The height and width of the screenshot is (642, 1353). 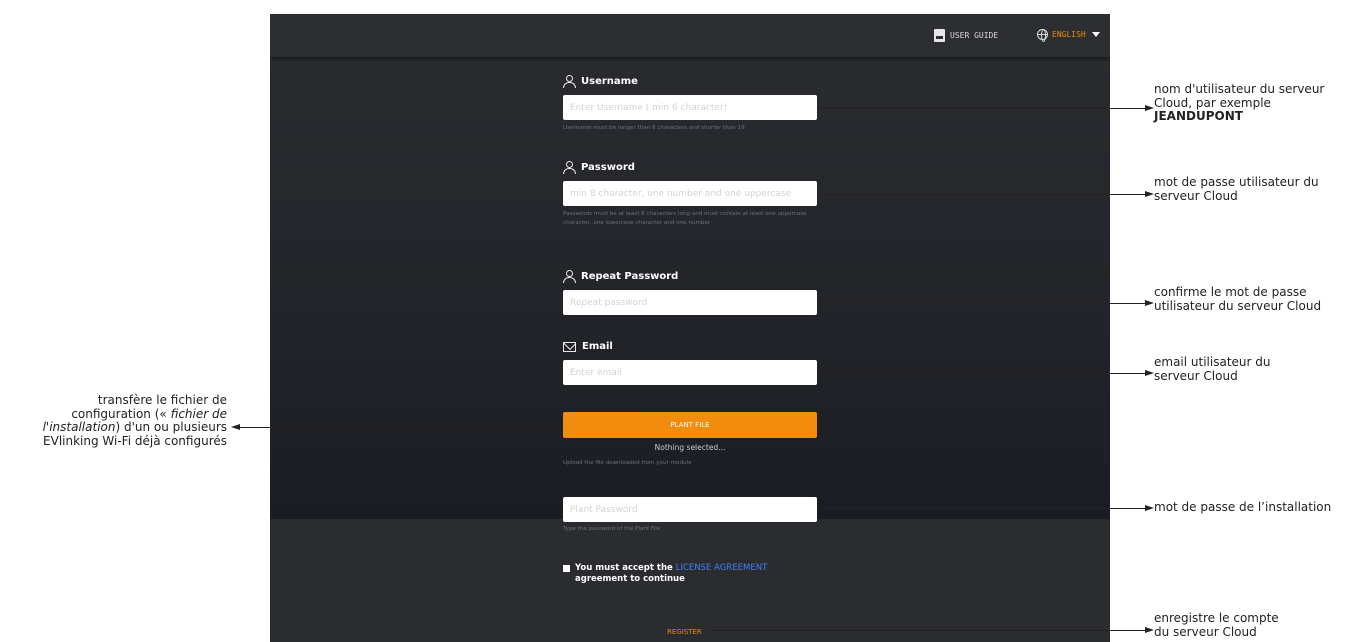 I want to click on plant-file-leader-line, so click(x=401, y=427).